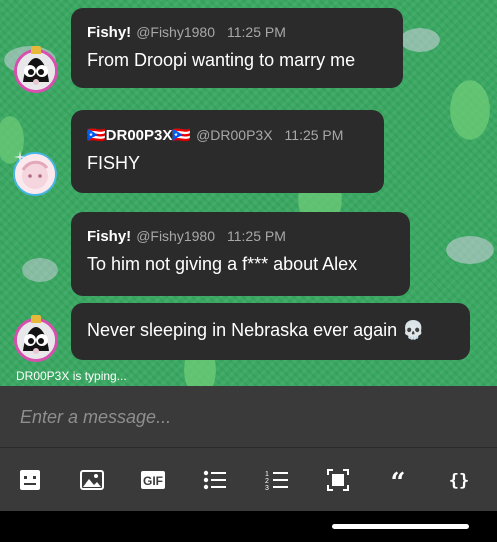  Describe the element at coordinates (221, 60) in the screenshot. I see `message-text: From Droopi wanting to marry me` at that location.